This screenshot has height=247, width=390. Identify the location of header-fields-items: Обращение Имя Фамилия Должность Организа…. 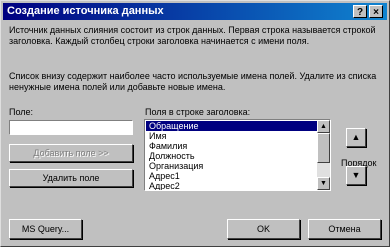
(231, 155).